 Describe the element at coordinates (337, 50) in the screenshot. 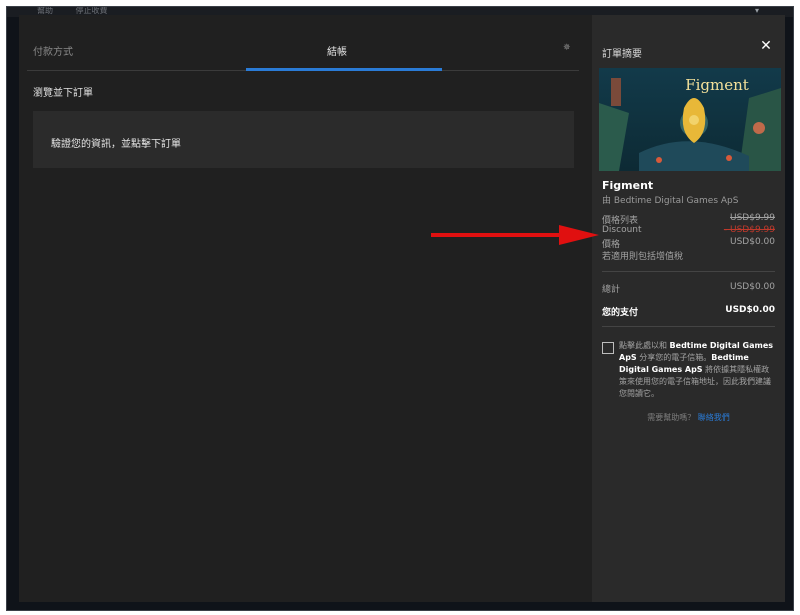

I see `tab-checkout: 結帳` at that location.